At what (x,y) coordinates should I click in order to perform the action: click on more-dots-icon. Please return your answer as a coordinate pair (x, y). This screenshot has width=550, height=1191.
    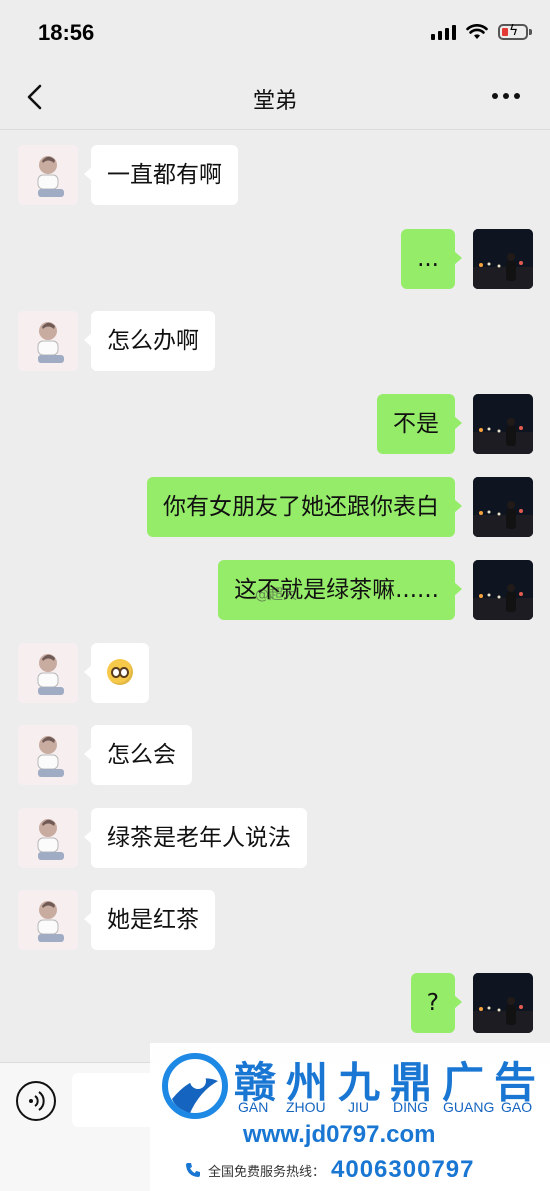
    Looking at the image, I should click on (495, 96).